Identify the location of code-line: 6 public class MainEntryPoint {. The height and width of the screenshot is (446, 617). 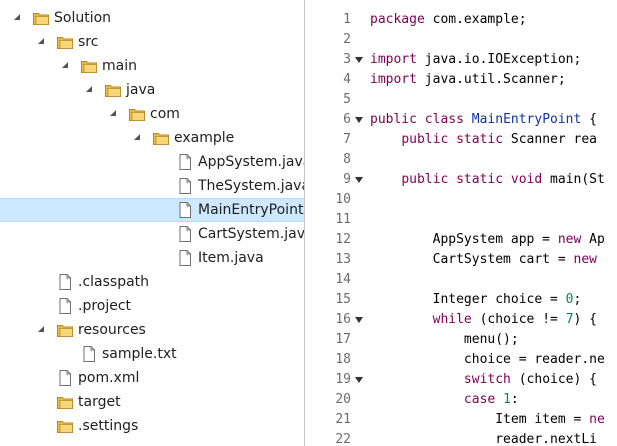
(461, 120).